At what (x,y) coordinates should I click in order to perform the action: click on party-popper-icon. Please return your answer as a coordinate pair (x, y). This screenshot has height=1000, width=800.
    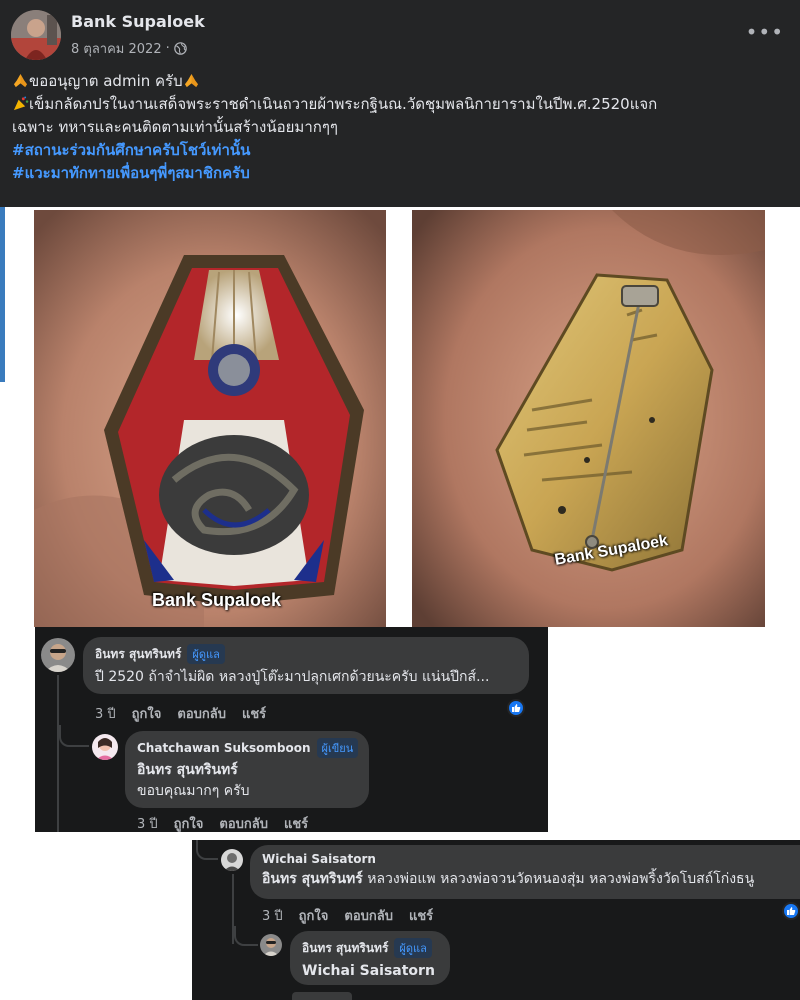
    Looking at the image, I should click on (21, 103).